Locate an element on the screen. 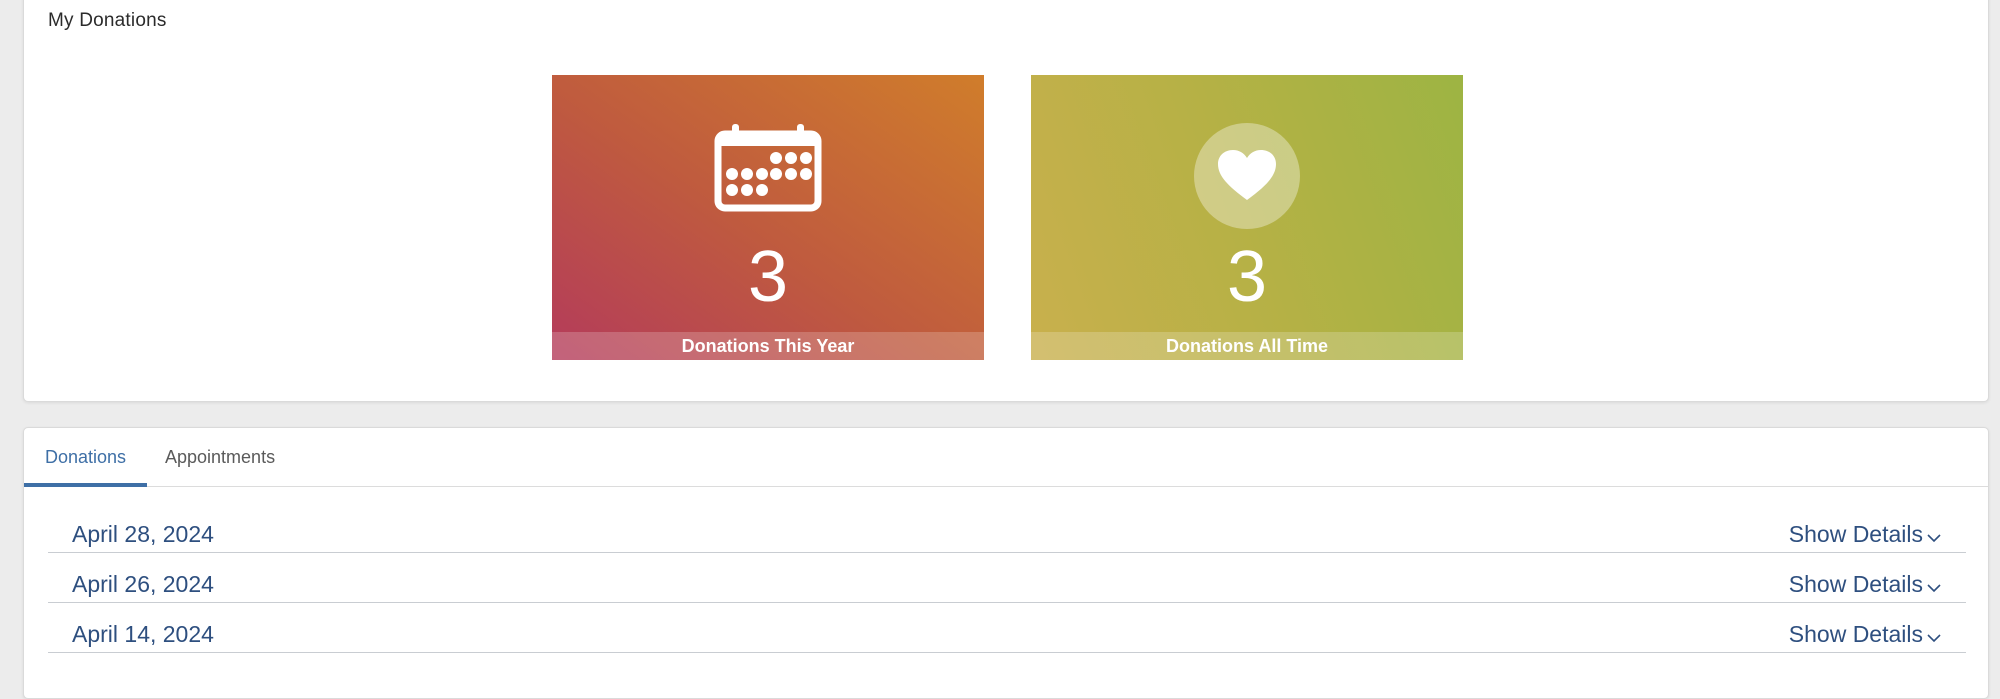 This screenshot has width=2000, height=699. donation-row: April 28, 2024 Show Details is located at coordinates (1007, 535).